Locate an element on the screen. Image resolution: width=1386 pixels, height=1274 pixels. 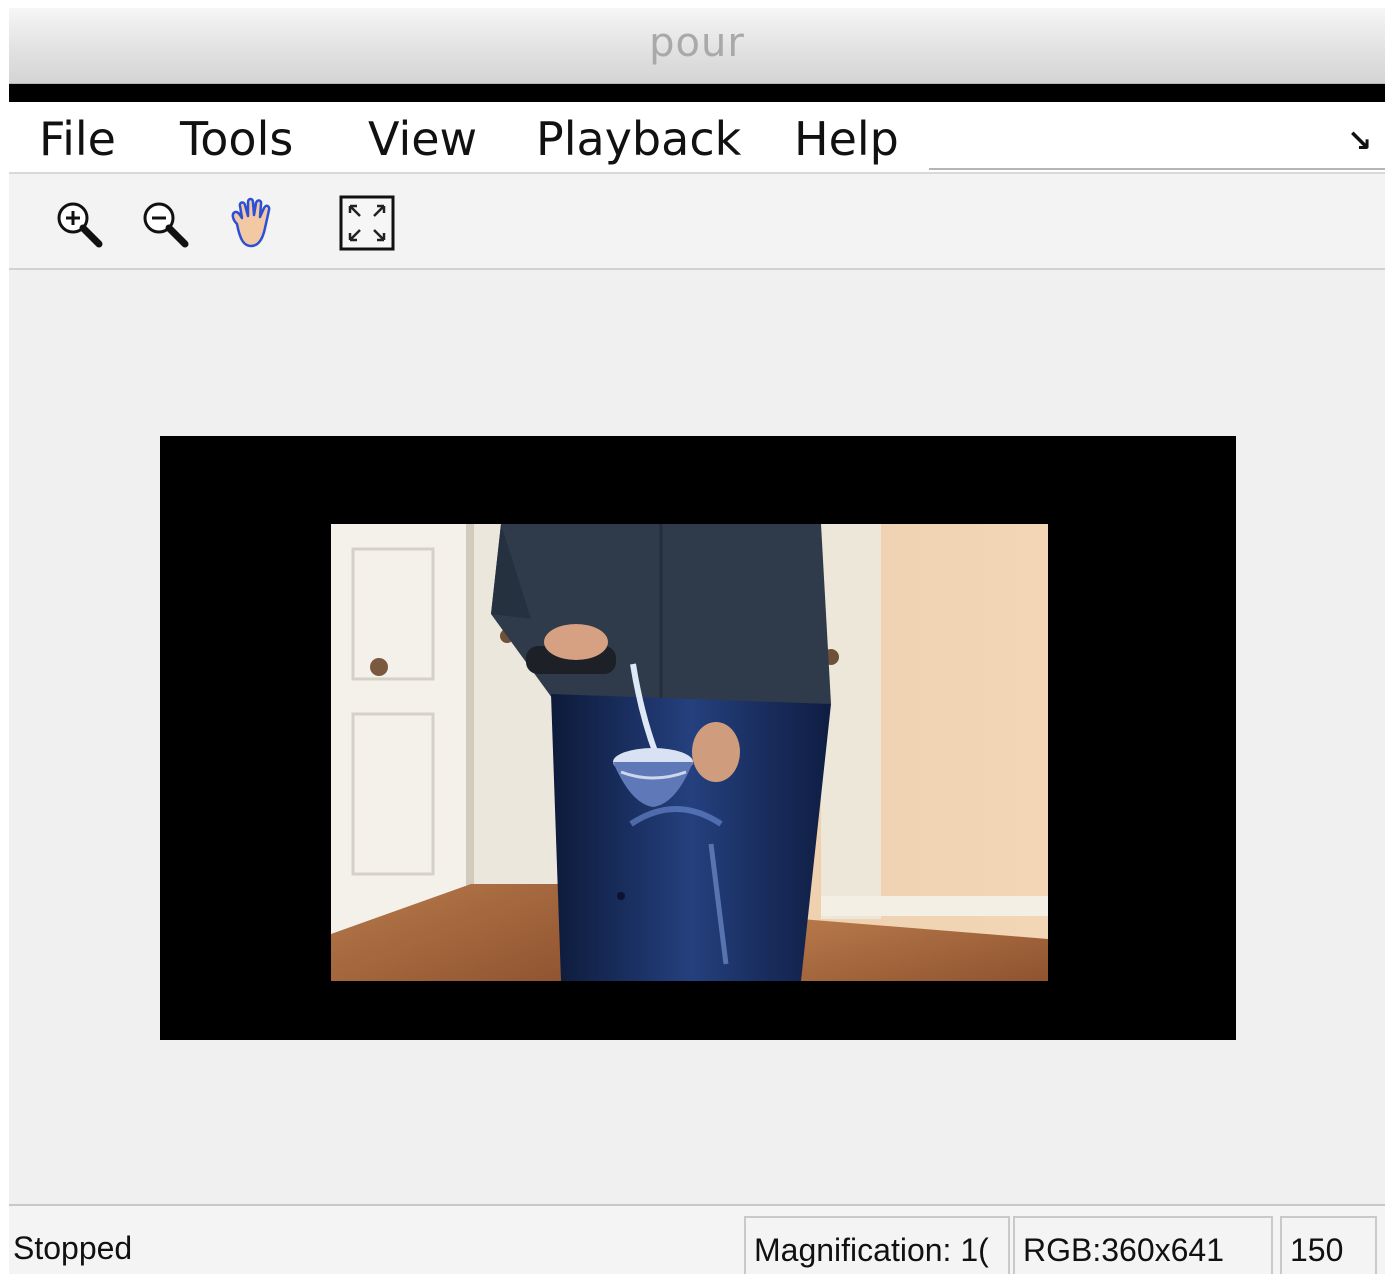
frame-number-field: 150 is located at coordinates (1328, 1245).